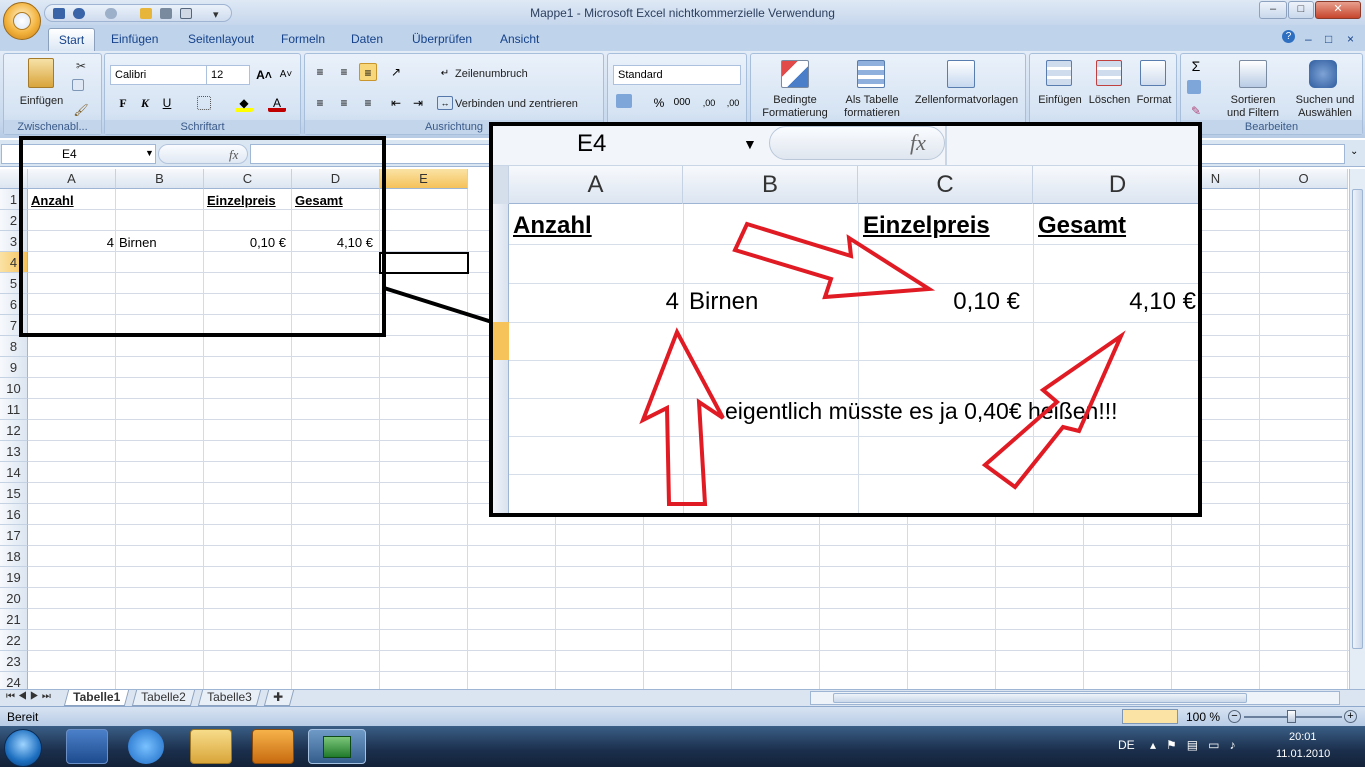  Describe the element at coordinates (14, 535) in the screenshot. I see `row-header: 17` at that location.